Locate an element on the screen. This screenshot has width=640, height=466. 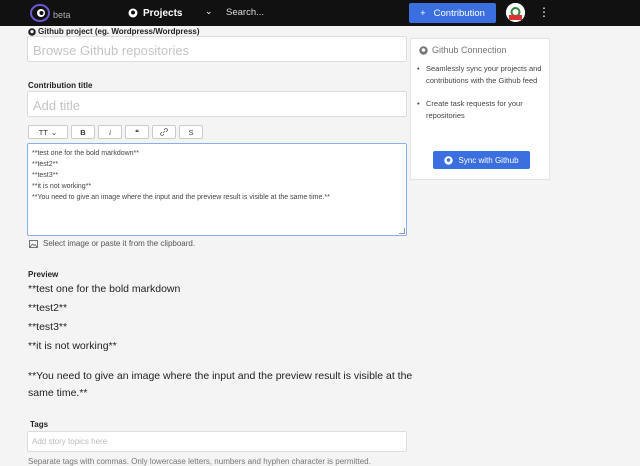
avatar is located at coordinates (515, 12).